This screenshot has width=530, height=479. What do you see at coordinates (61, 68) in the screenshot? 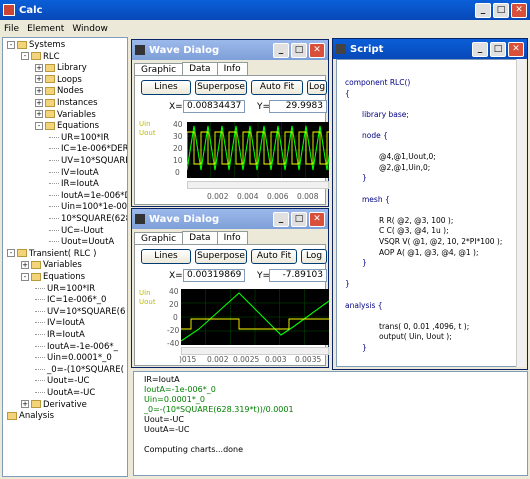
I see `tree-item: + Library` at bounding box center [61, 68].